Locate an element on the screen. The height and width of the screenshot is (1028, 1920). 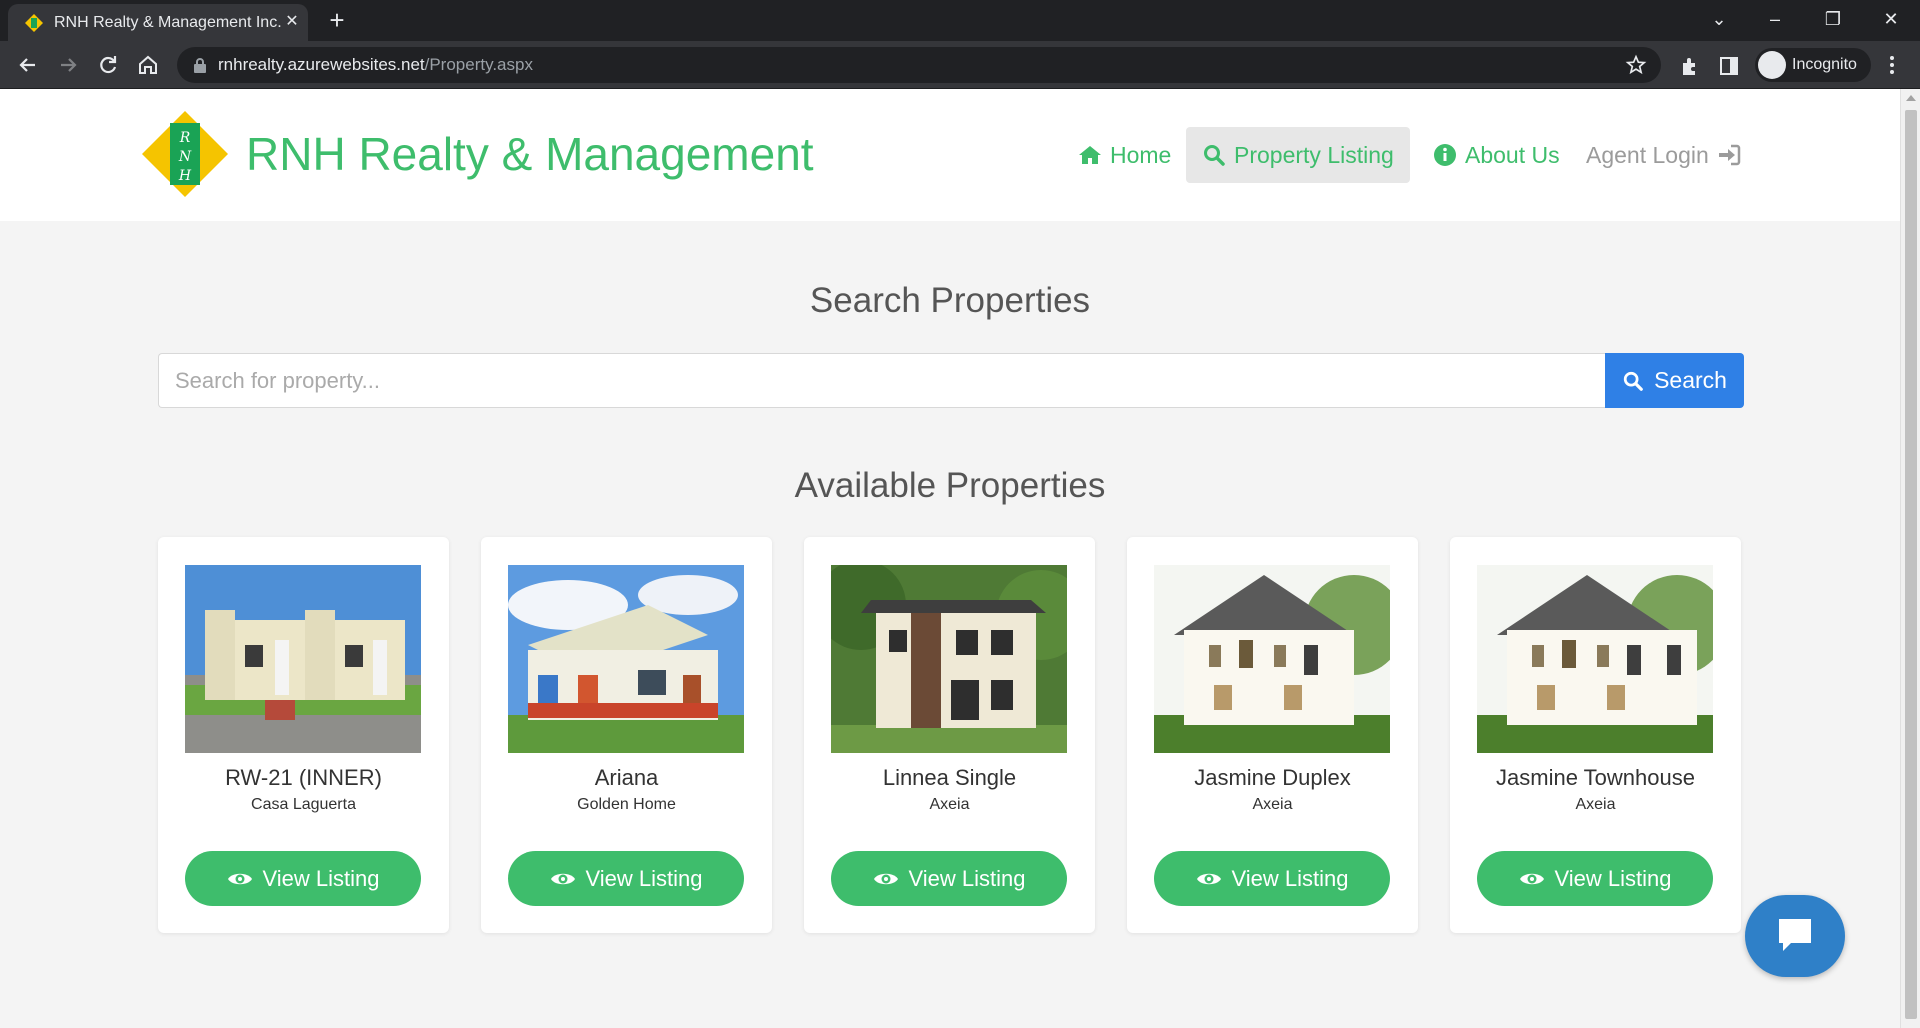
property-name: Linnea Single is located at coordinates (949, 777).